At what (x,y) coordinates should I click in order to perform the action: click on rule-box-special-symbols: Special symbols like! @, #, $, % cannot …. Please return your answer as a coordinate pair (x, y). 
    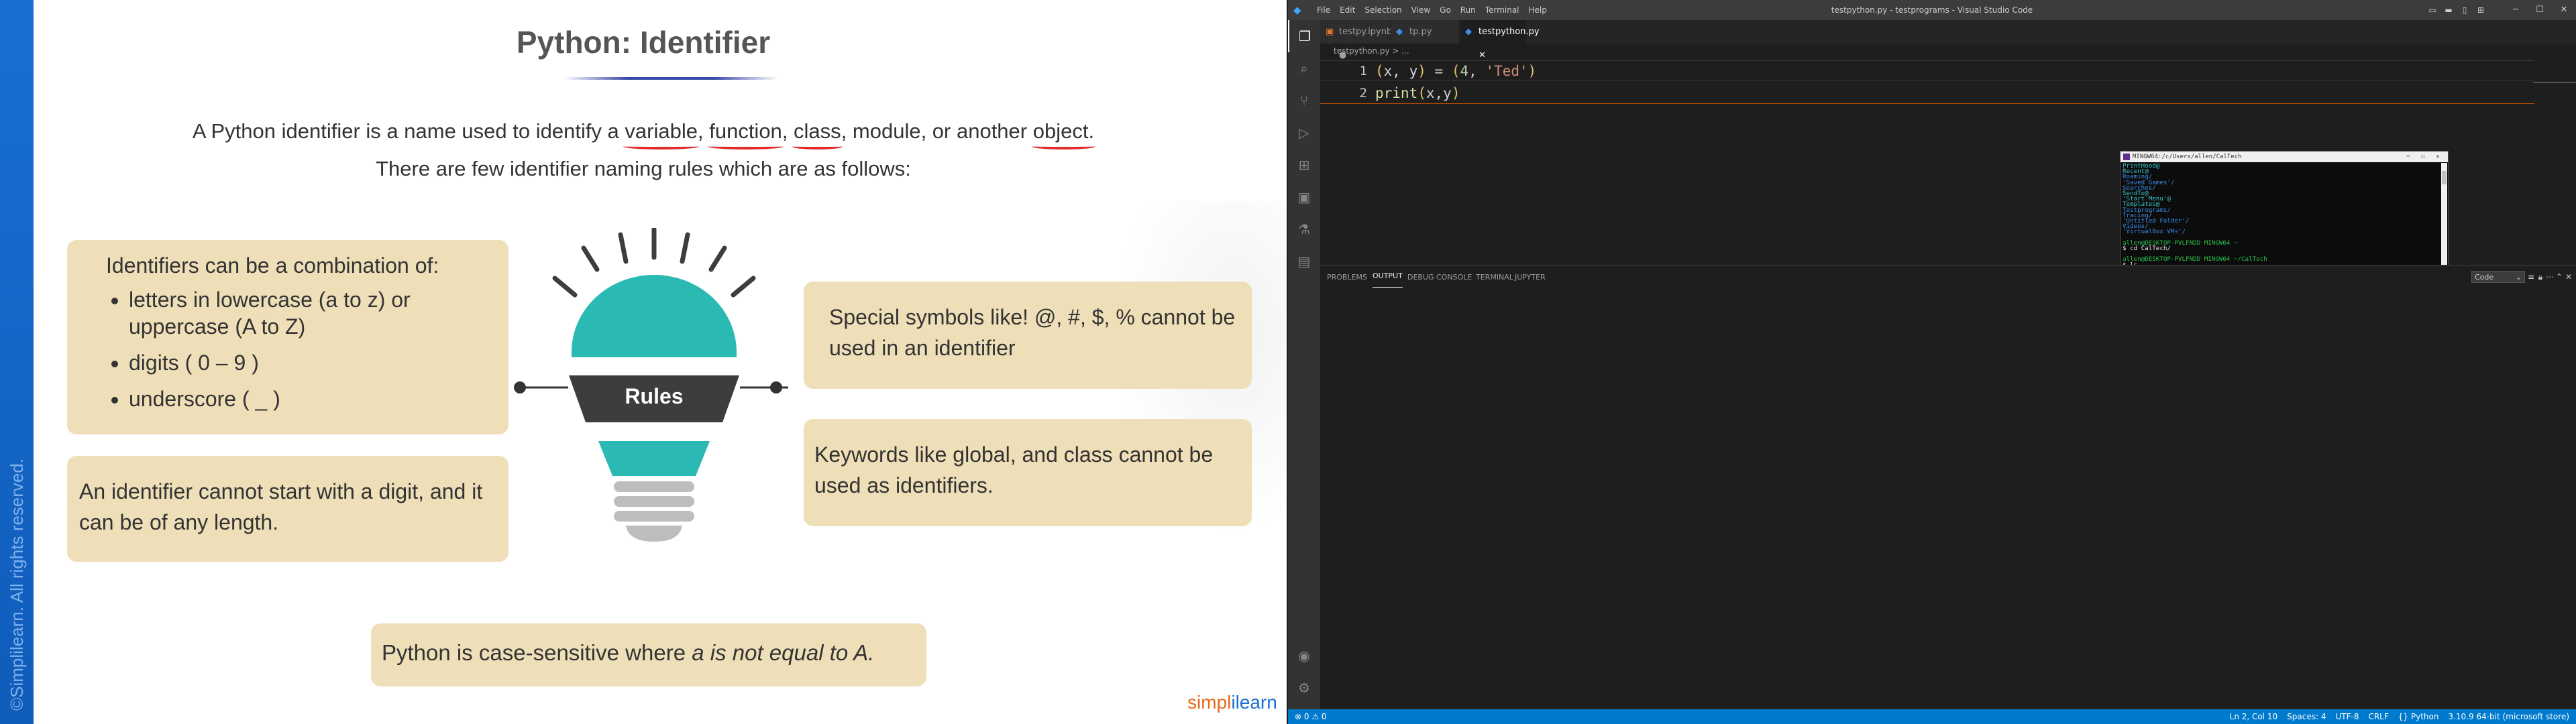
    Looking at the image, I should click on (1028, 335).